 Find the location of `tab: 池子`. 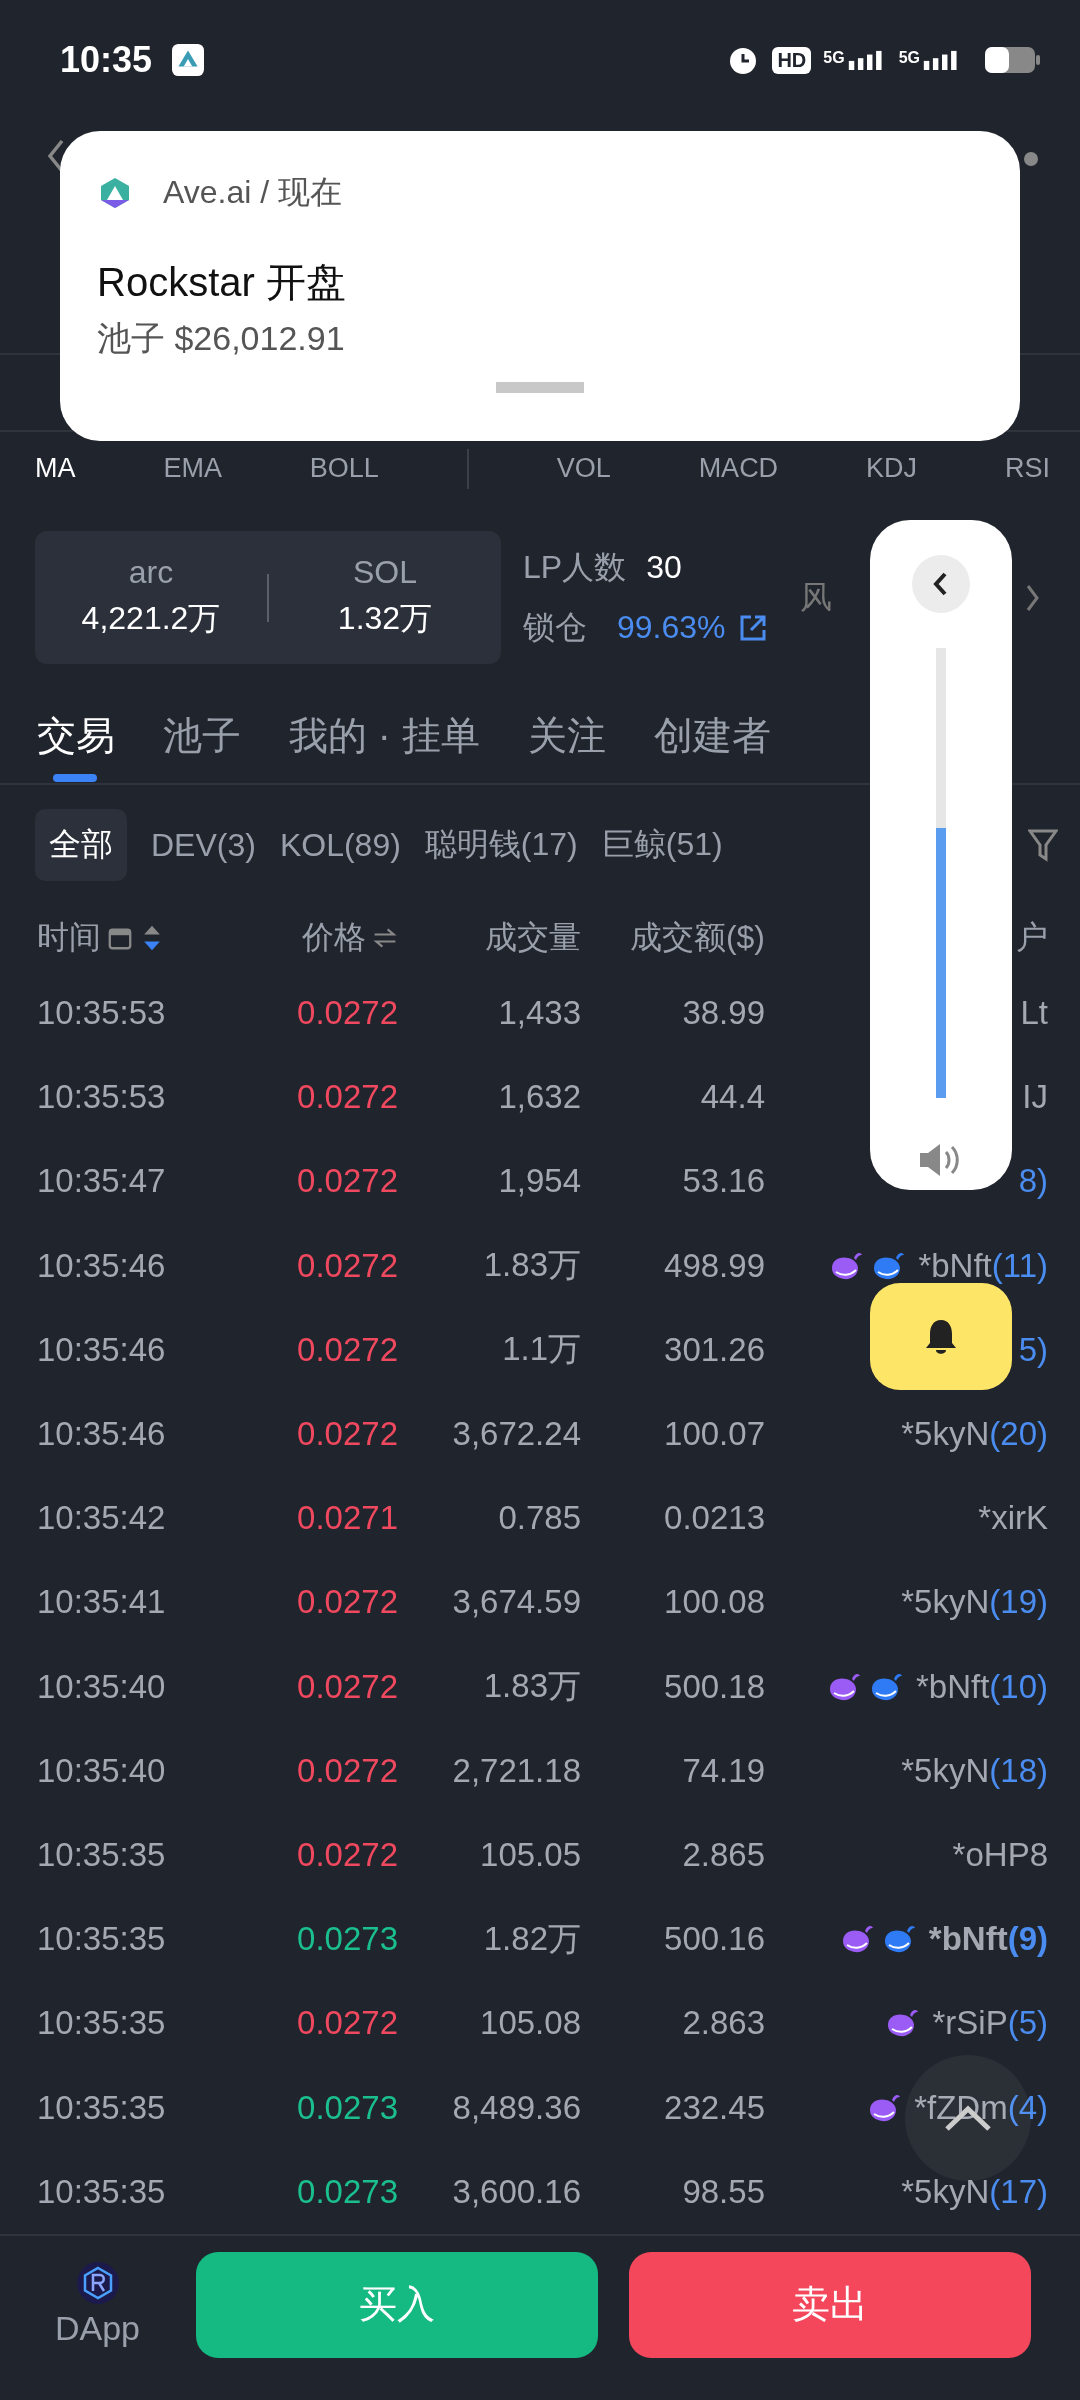

tab: 池子 is located at coordinates (202, 736).